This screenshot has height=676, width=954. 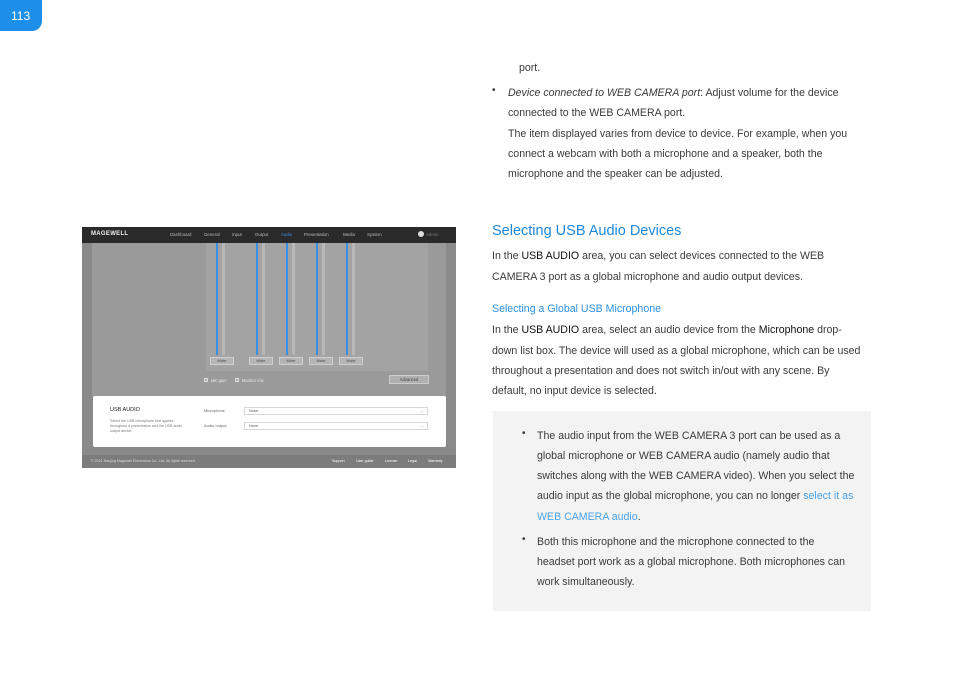 I want to click on nav-output: Output, so click(x=261, y=234).